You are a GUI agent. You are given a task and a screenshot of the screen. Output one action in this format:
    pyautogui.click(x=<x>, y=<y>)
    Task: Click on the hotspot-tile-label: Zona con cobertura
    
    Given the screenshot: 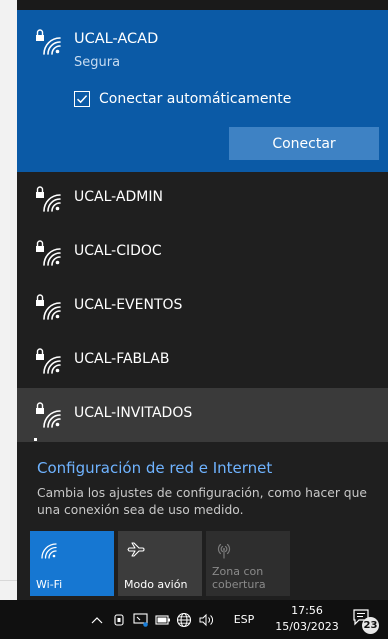 What is the action you would take?
    pyautogui.click(x=239, y=578)
    